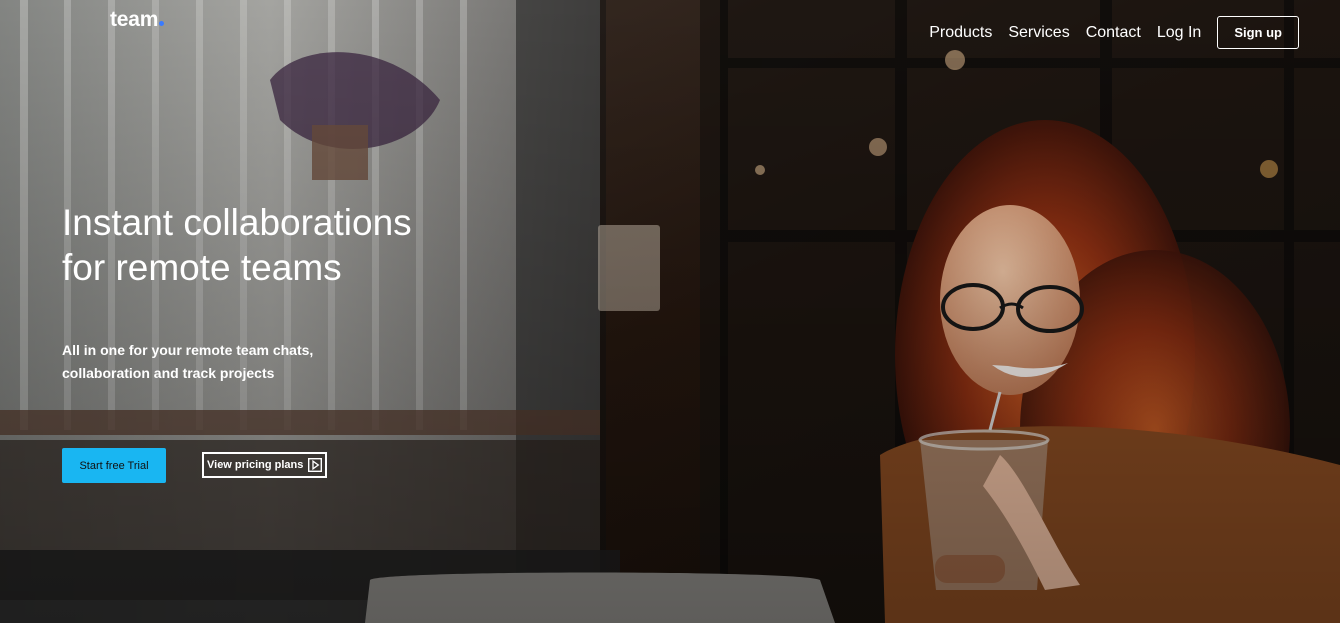  Describe the element at coordinates (255, 465) in the screenshot. I see `view-pricing-plans-label: View pricing plans` at that location.